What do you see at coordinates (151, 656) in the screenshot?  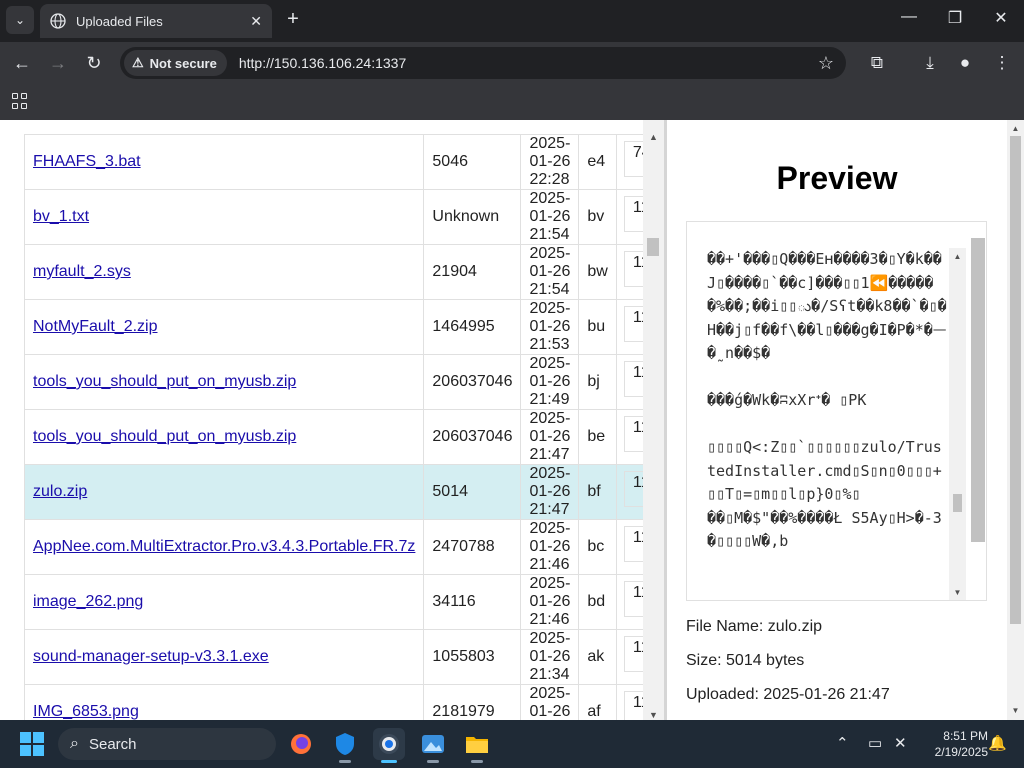 I see `file-link: sound-manager-setup-v3.3.1.exe` at bounding box center [151, 656].